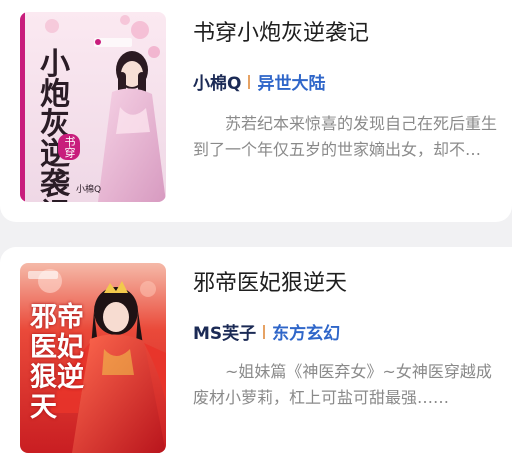  Describe the element at coordinates (270, 281) in the screenshot. I see `book-title: 邪帝医妃狠逆天` at that location.